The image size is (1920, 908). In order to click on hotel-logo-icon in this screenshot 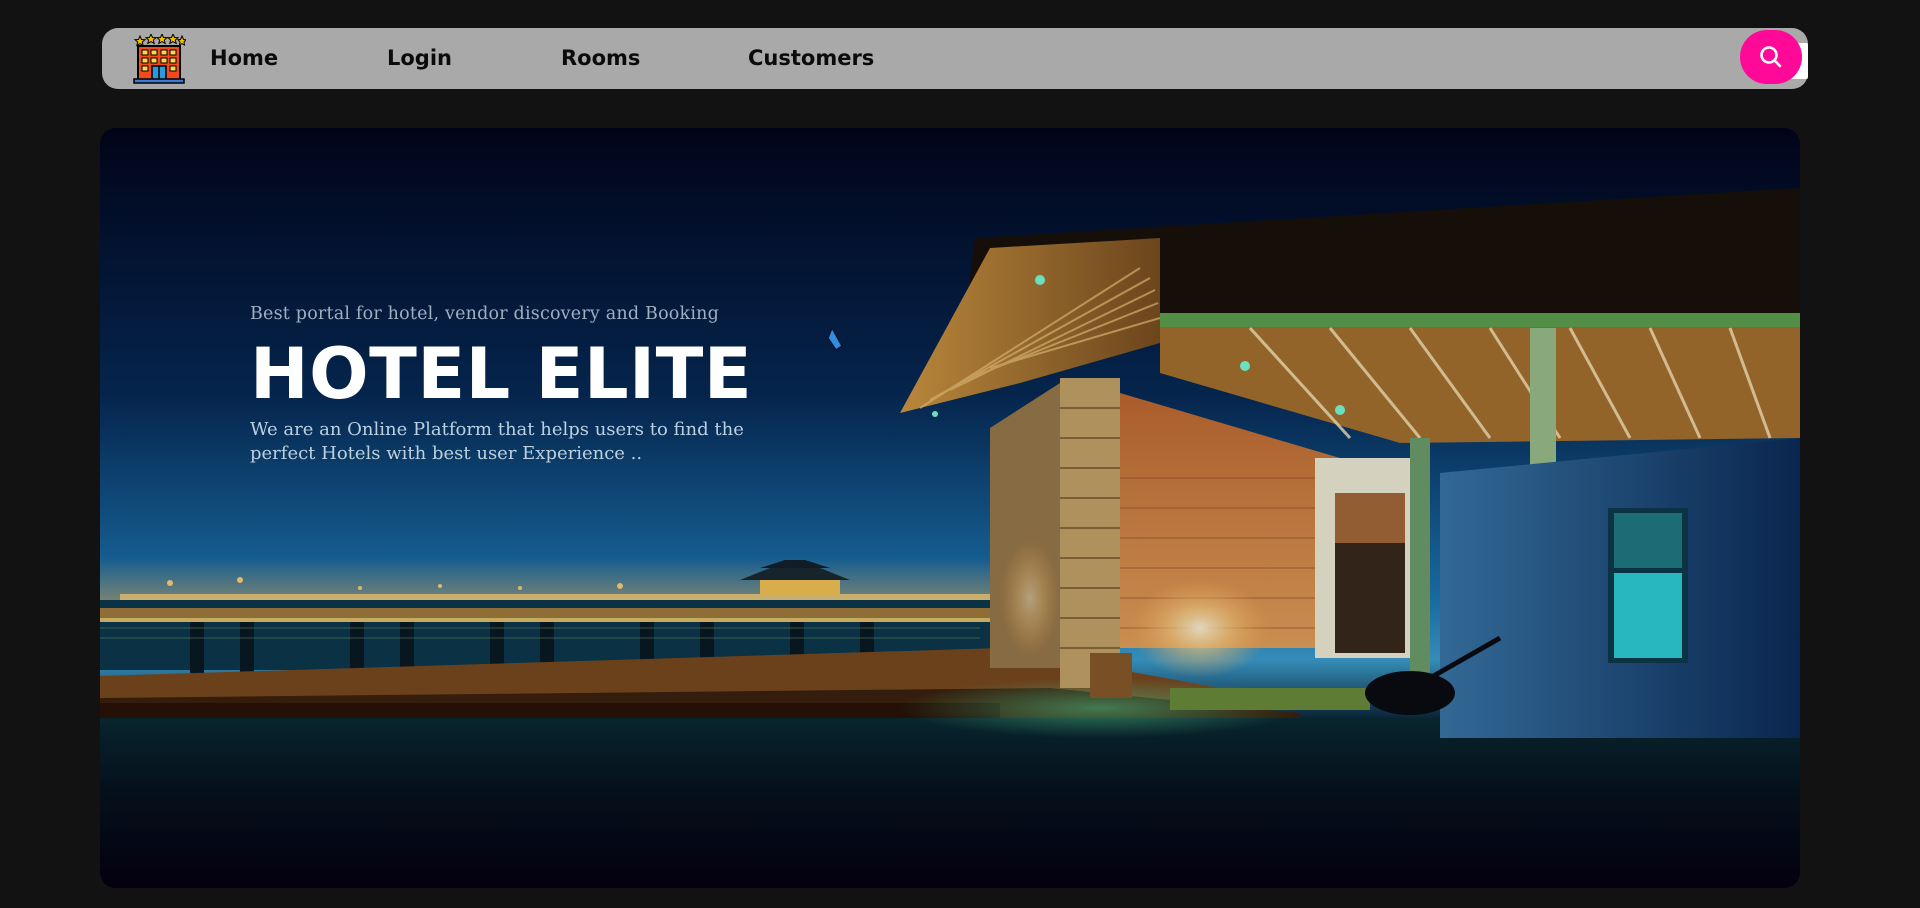, I will do `click(160, 58)`.